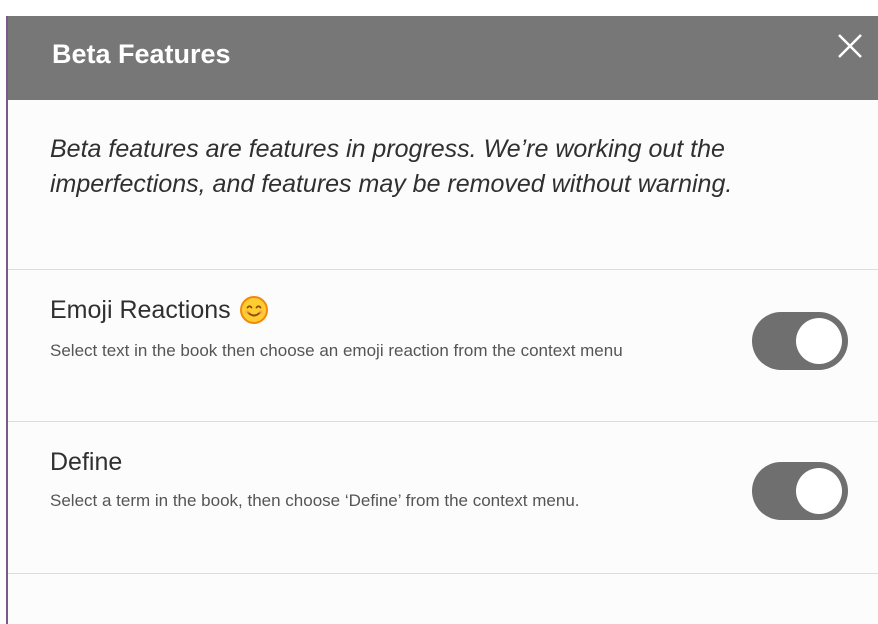  I want to click on close-button, so click(850, 46).